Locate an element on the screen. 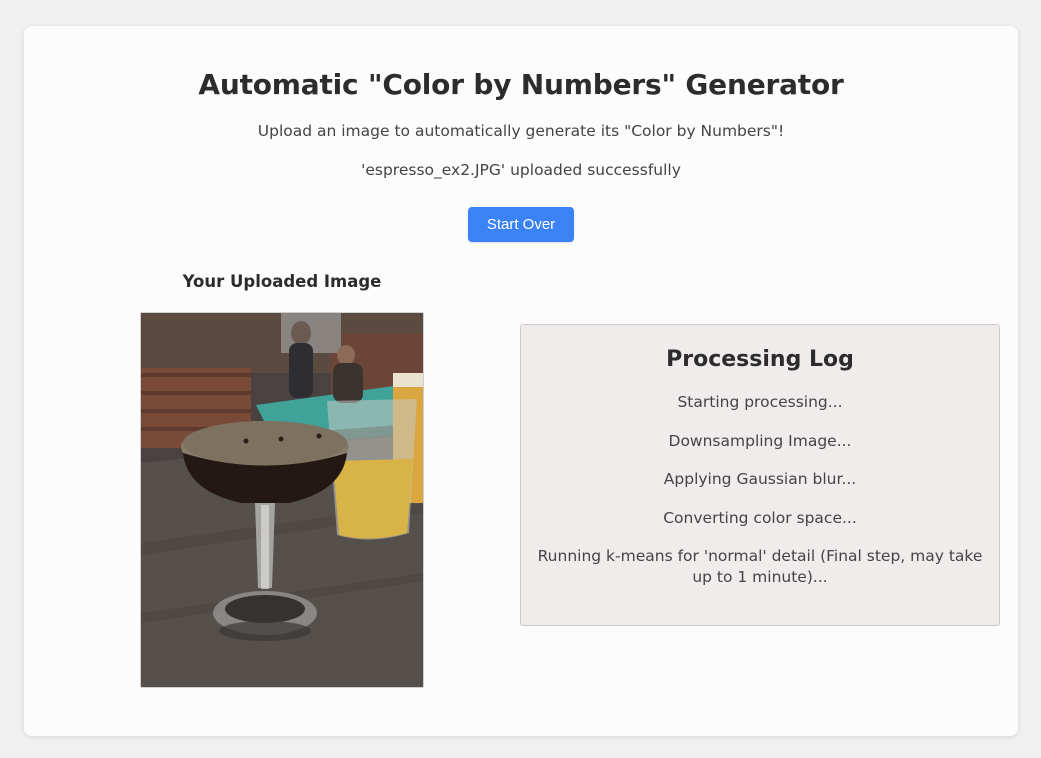 The height and width of the screenshot is (758, 1041). processing-log-title: Processing Log is located at coordinates (760, 359).